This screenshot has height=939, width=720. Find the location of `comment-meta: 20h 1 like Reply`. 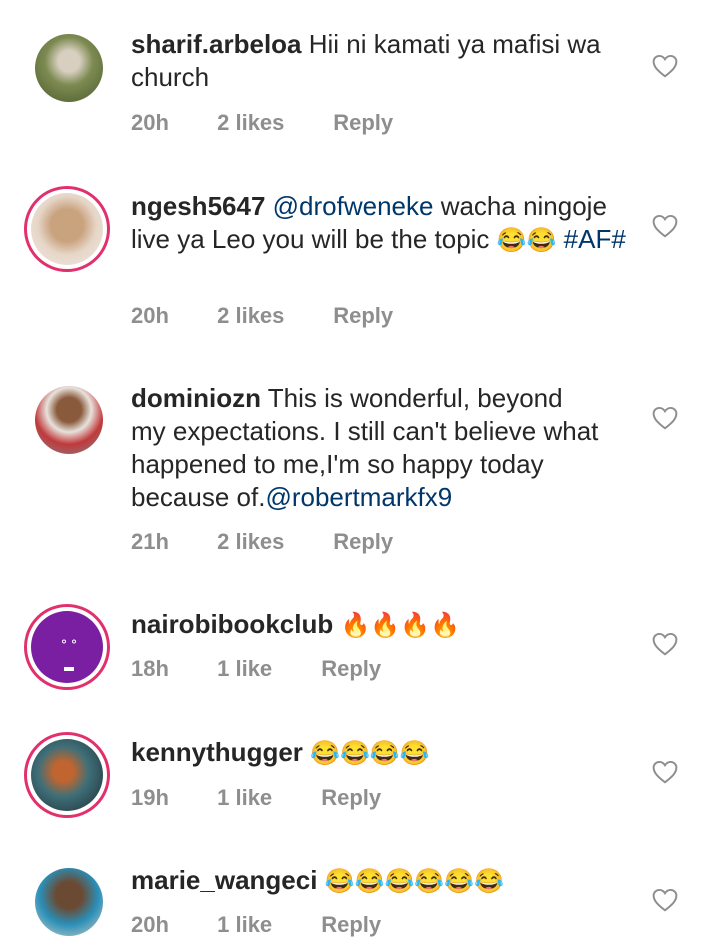

comment-meta: 20h 1 like Reply is located at coordinates (256, 925).